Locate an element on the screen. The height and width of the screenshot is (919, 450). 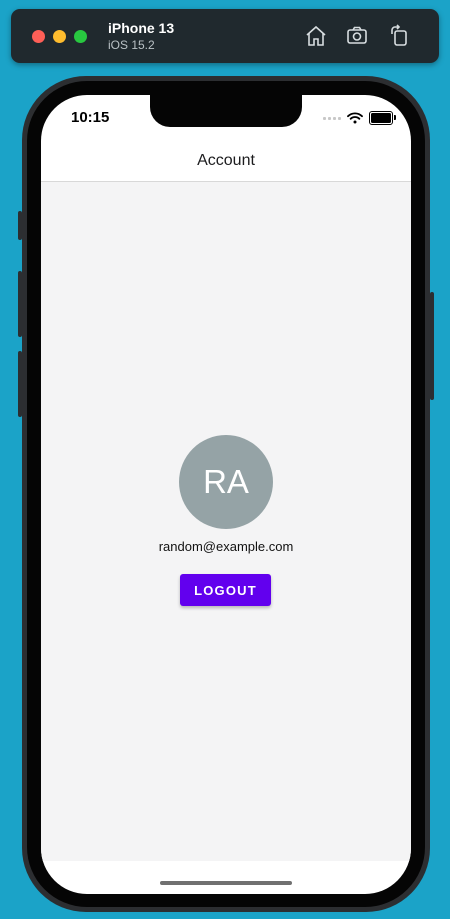
page-title: Account is located at coordinates (226, 160).